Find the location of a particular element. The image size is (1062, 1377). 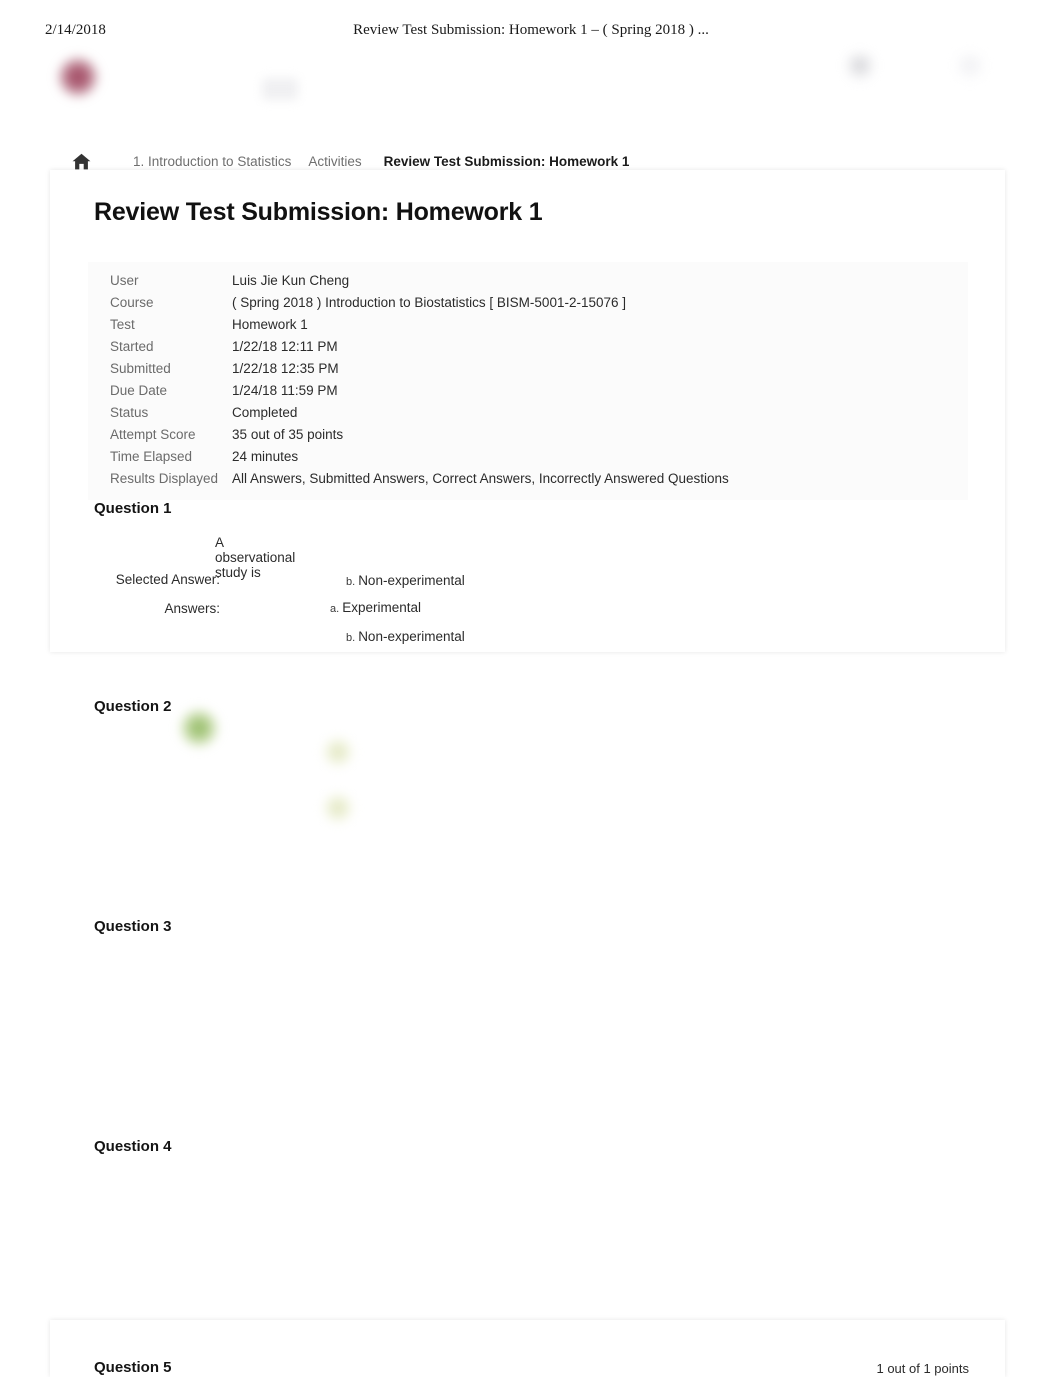

answer-option-a: a. Experimental is located at coordinates (375, 607).